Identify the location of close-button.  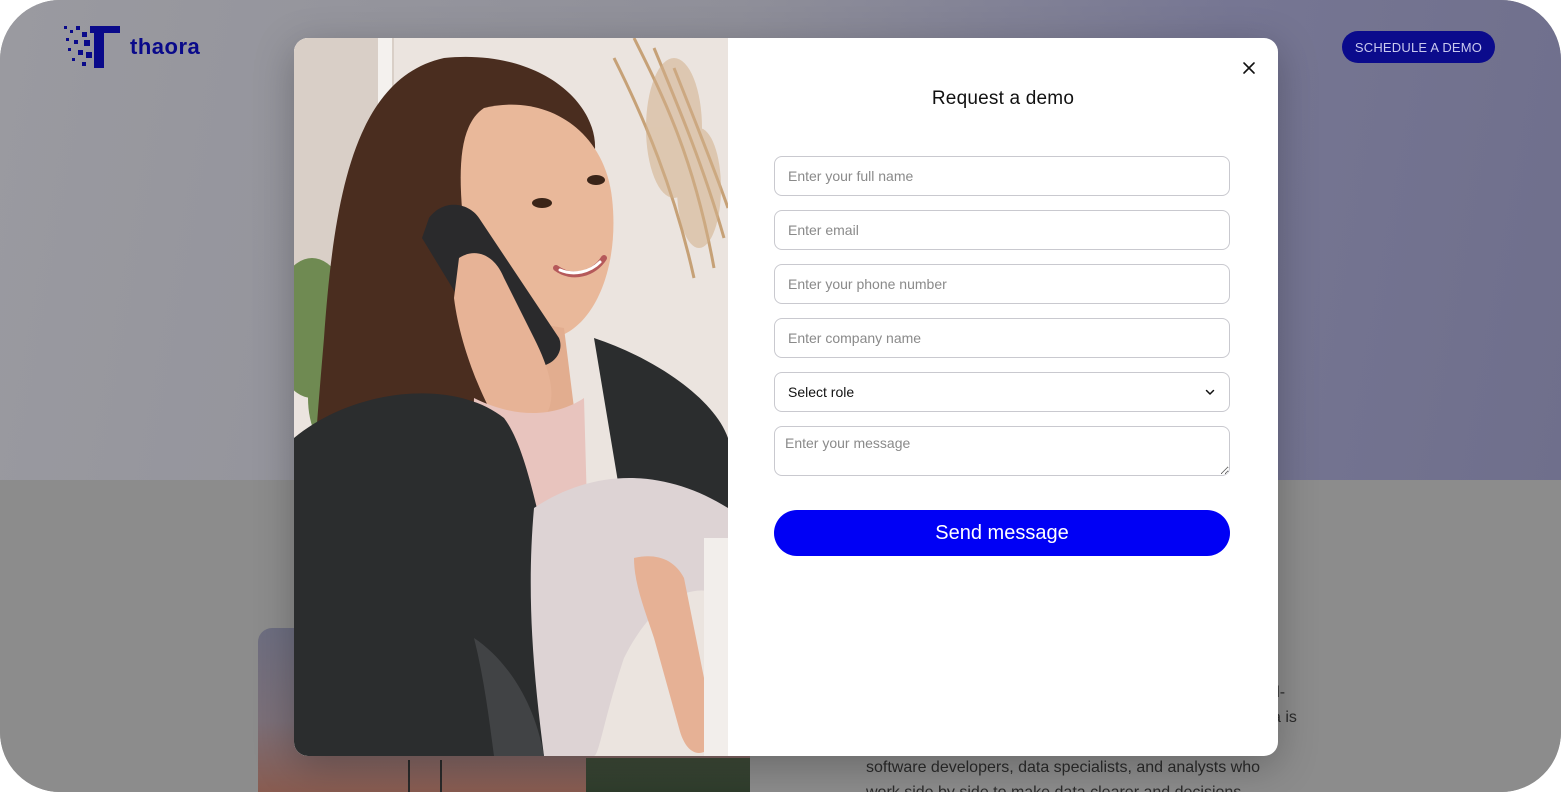
(1249, 68).